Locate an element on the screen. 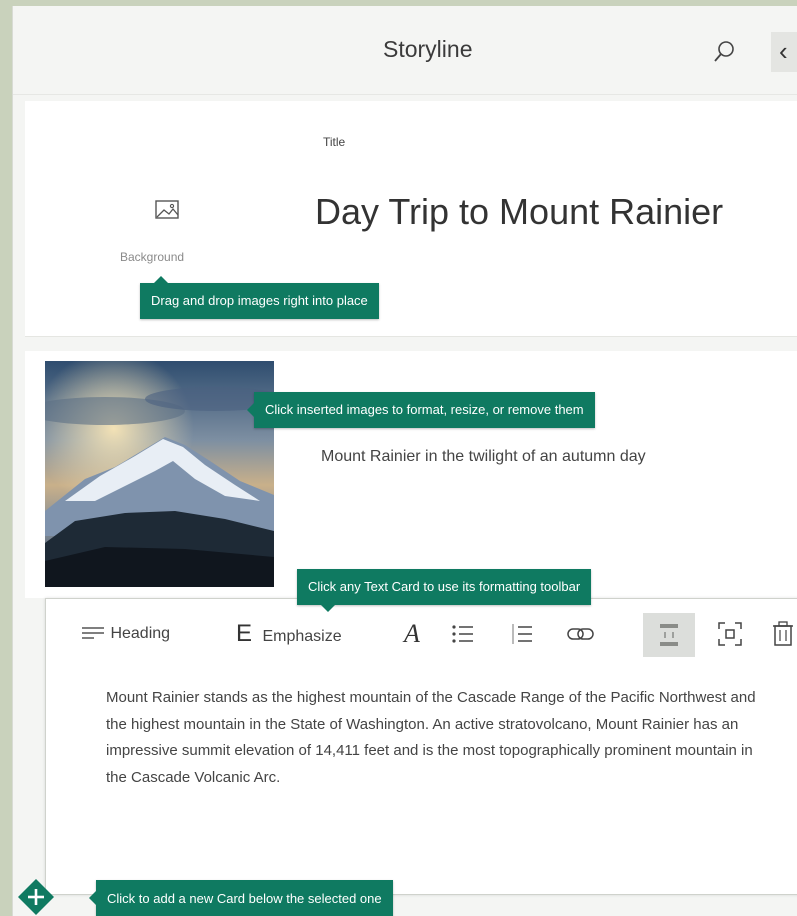 The height and width of the screenshot is (916, 797). font-icon: A is located at coordinates (412, 633).